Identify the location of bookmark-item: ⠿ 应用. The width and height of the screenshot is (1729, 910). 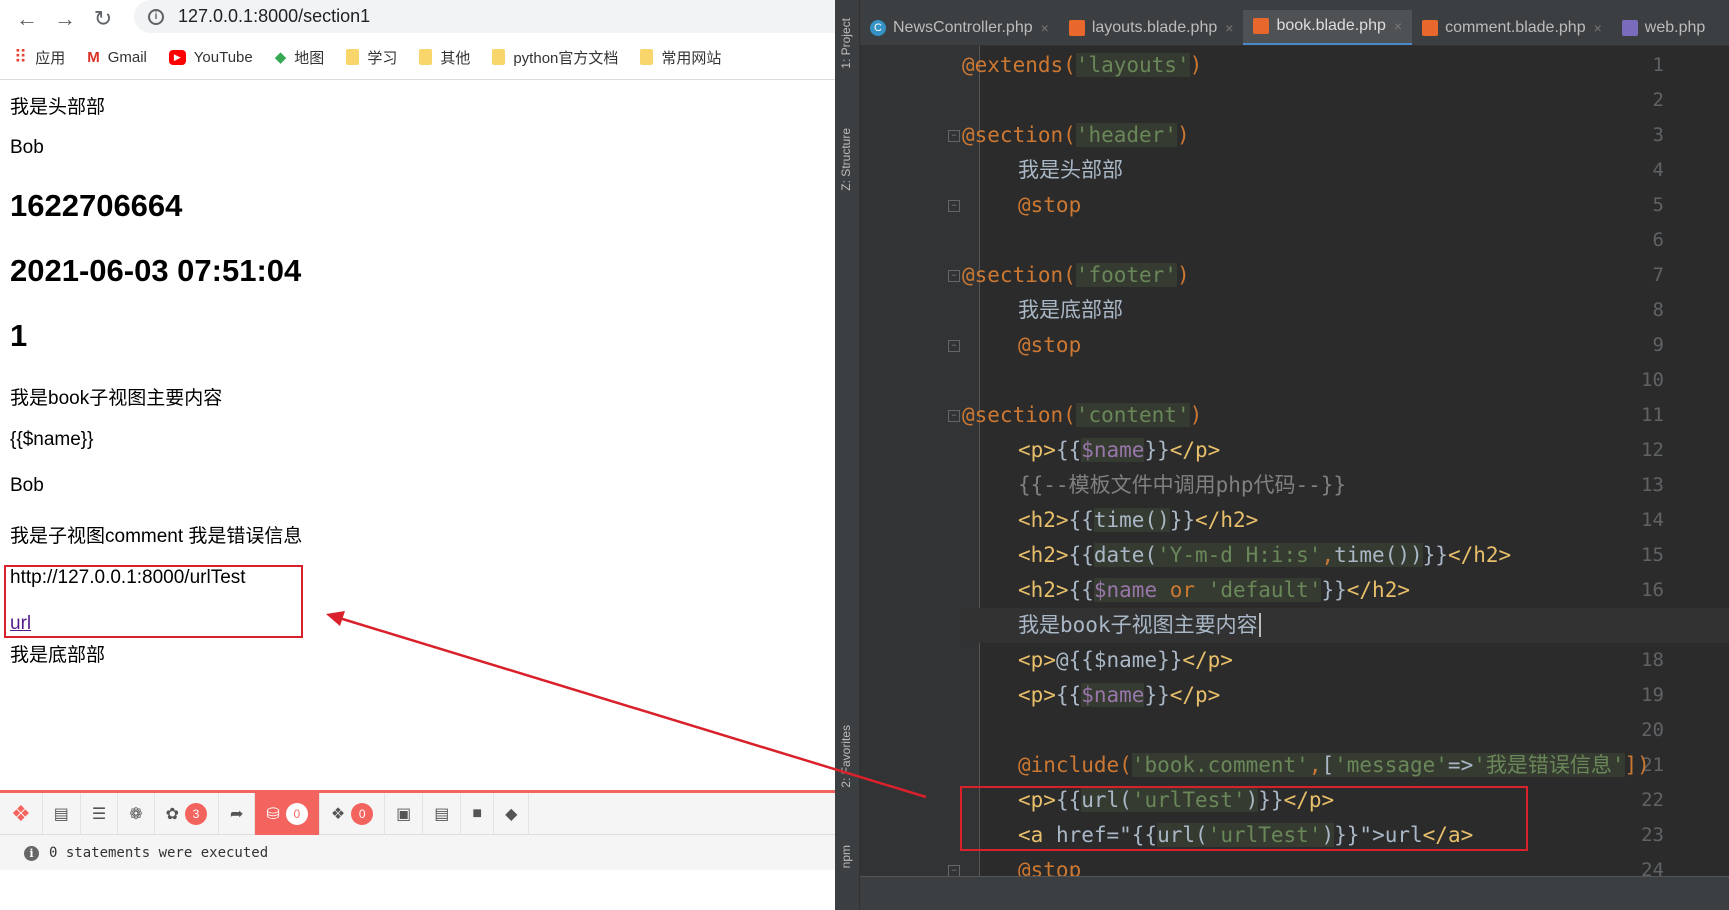
(39, 57).